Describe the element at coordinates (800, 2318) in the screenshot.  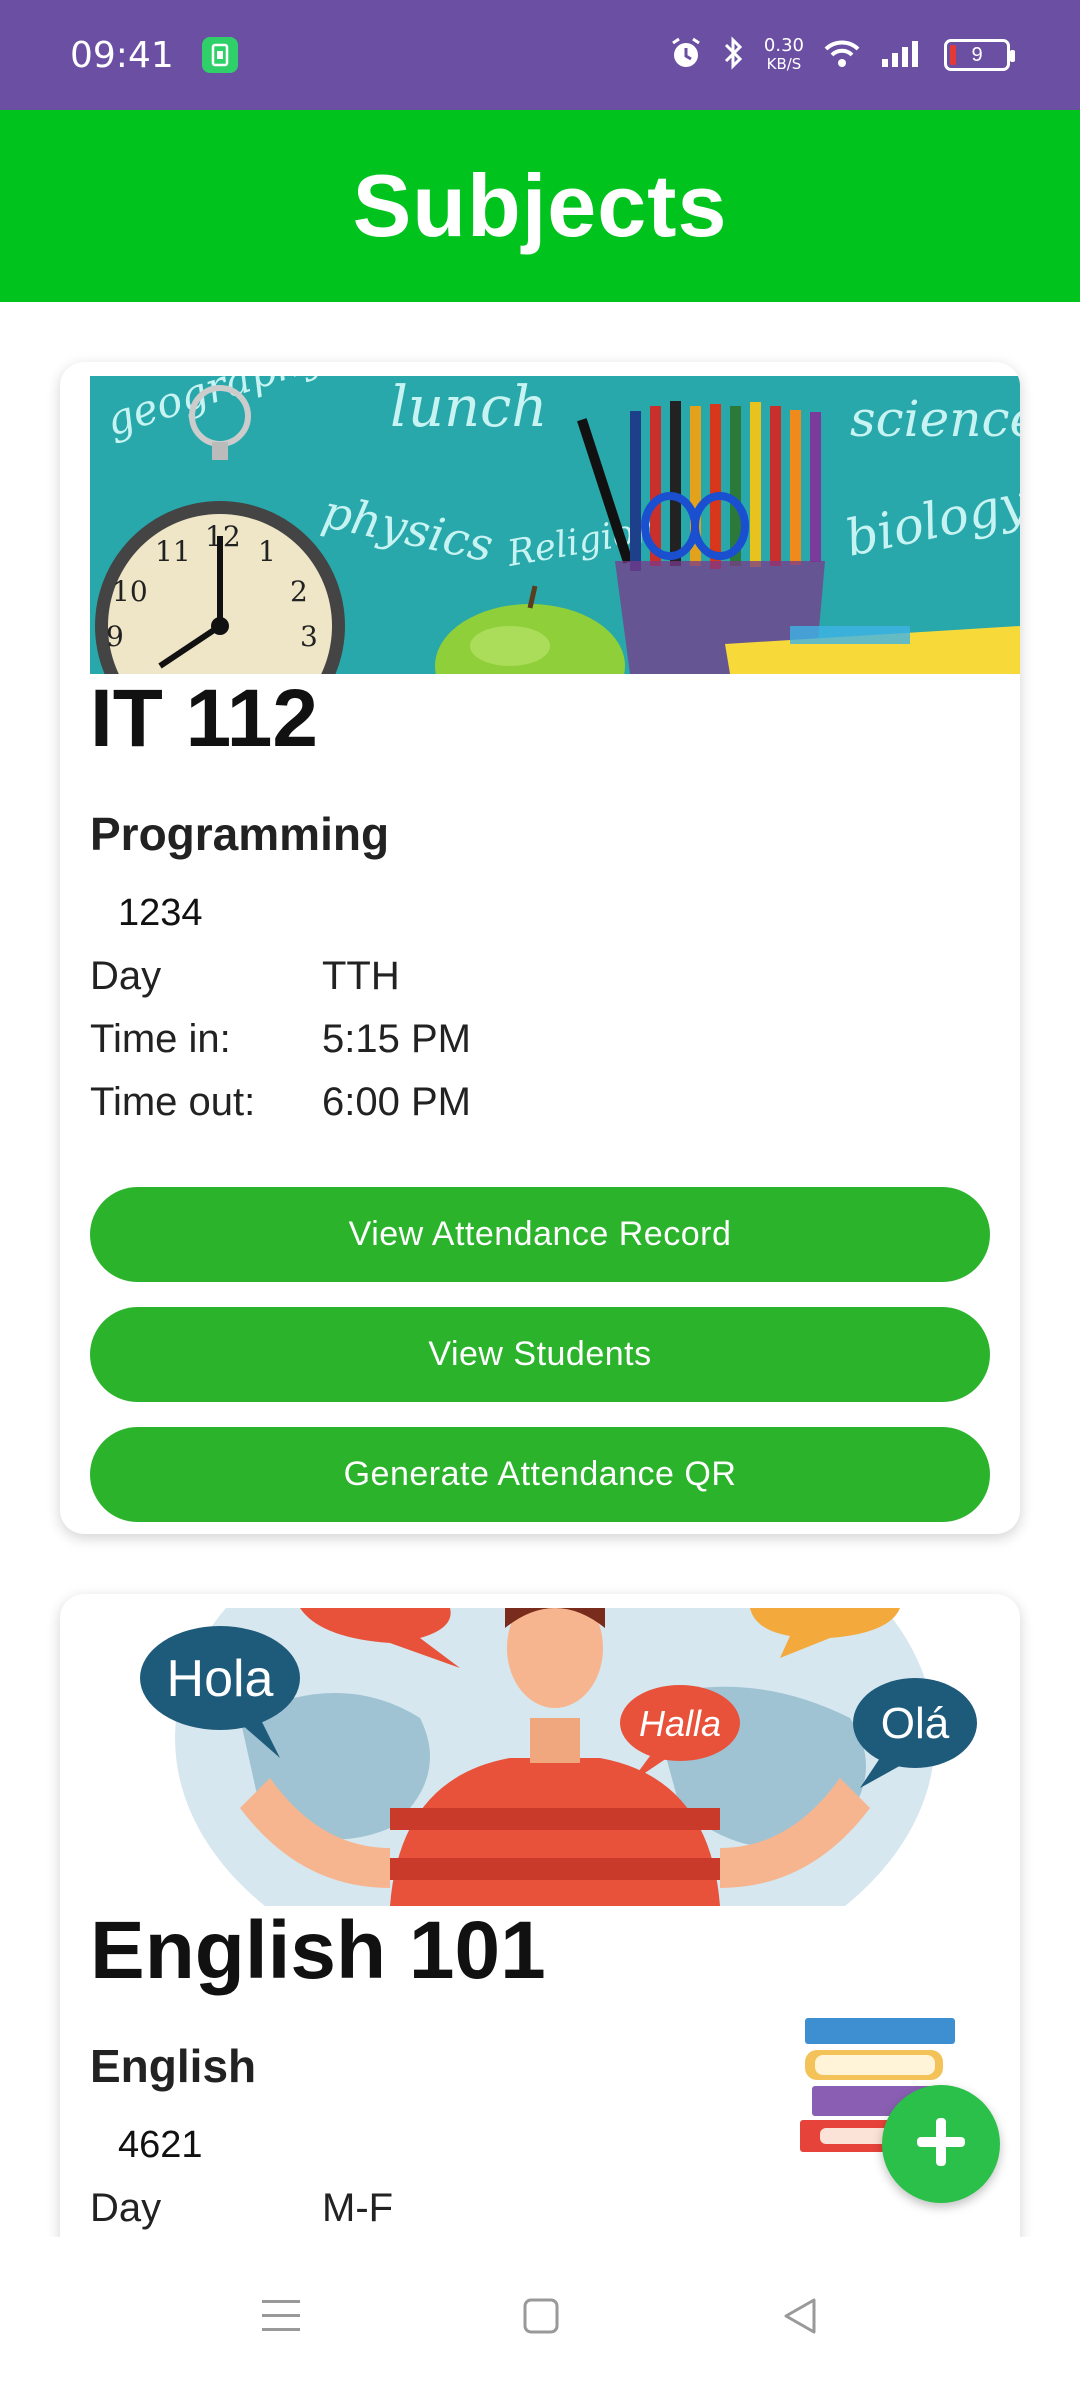
I see `back-icon` at that location.